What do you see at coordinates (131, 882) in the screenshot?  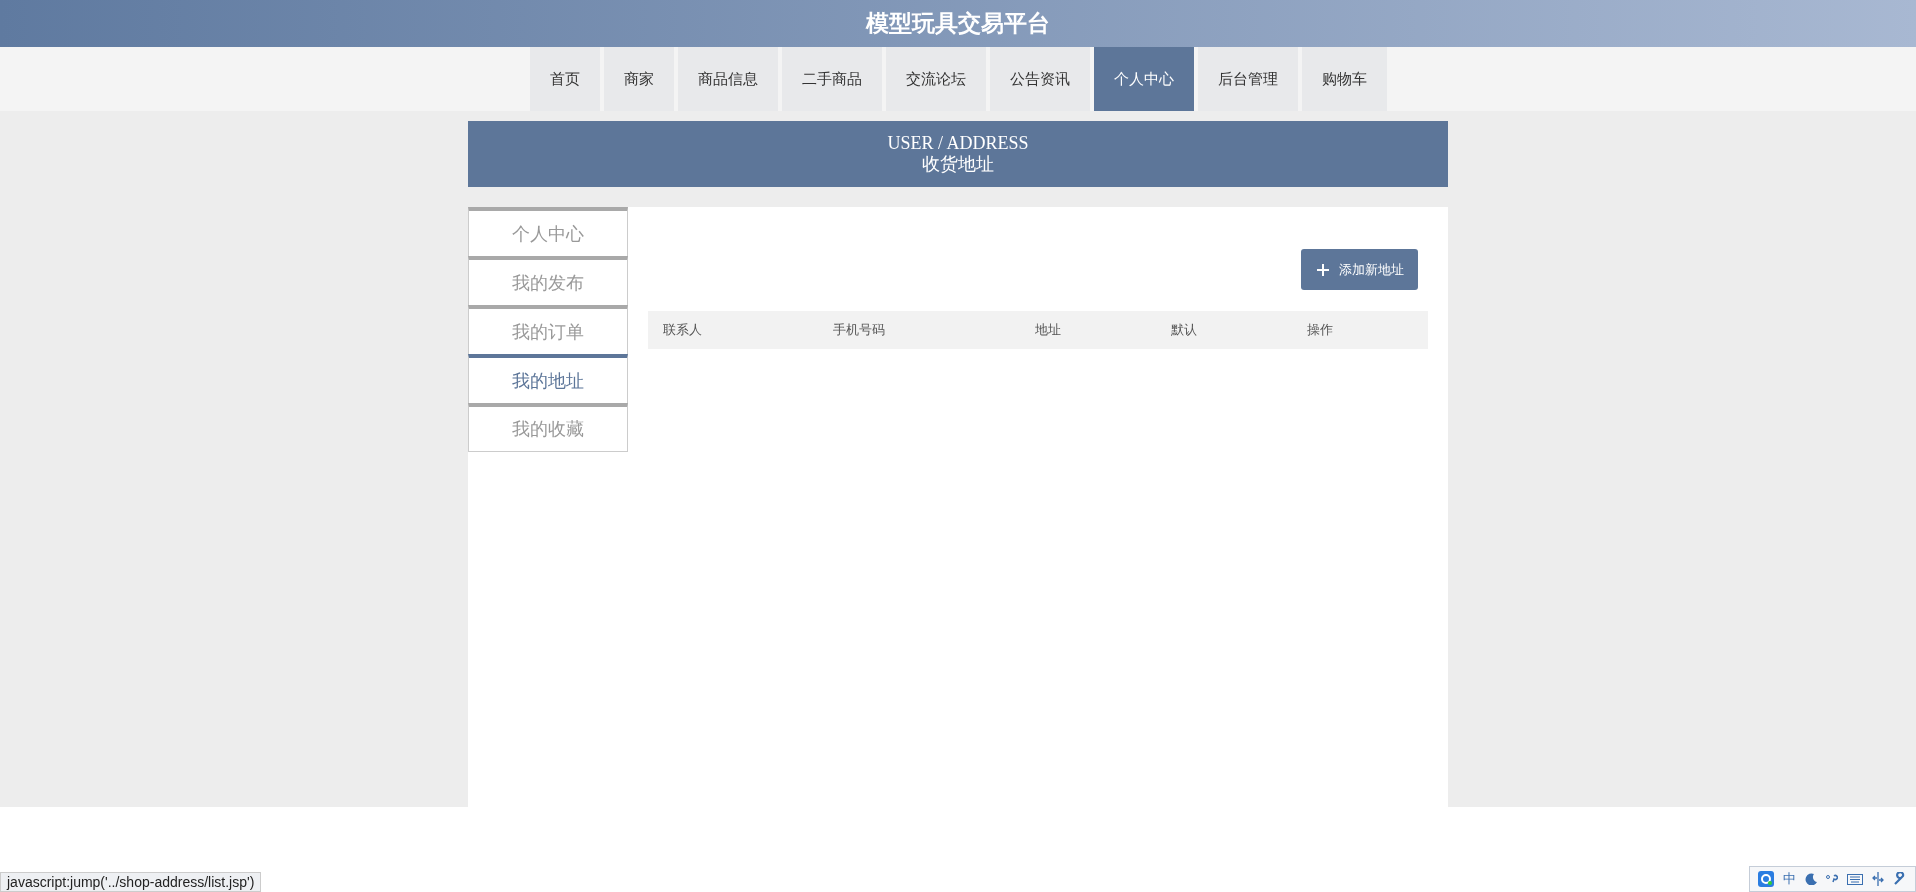 I see `status-bar: javascript:jump('../shop-address/list.jsp')` at bounding box center [131, 882].